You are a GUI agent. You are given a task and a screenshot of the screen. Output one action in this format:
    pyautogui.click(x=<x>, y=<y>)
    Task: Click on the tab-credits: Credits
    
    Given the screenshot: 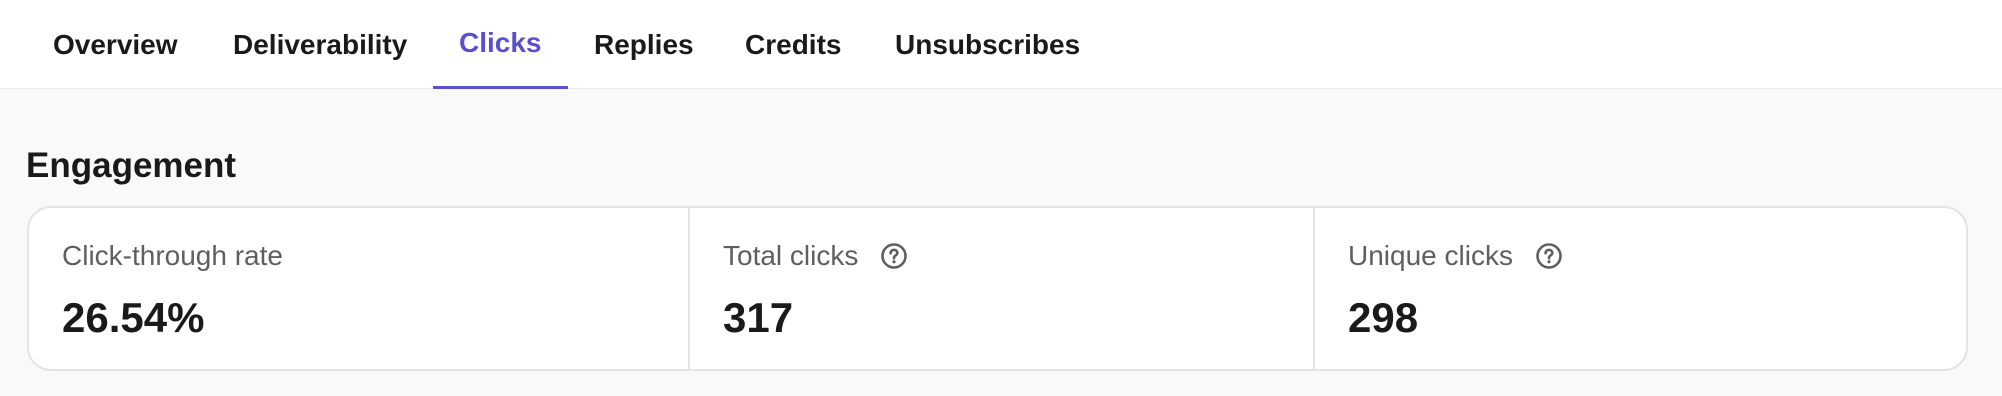 What is the action you would take?
    pyautogui.click(x=793, y=44)
    